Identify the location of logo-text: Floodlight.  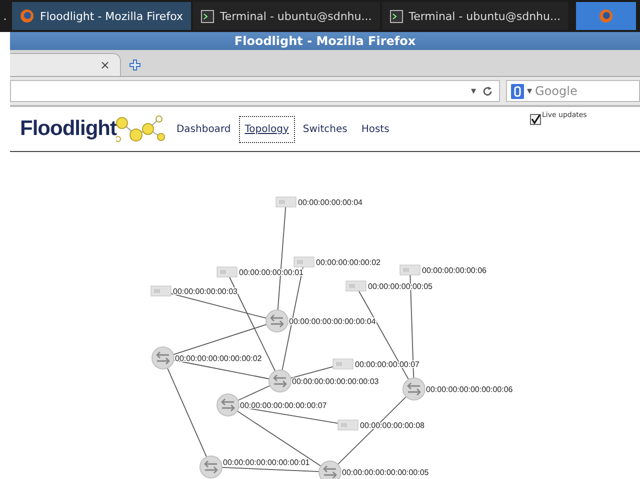
(68, 129).